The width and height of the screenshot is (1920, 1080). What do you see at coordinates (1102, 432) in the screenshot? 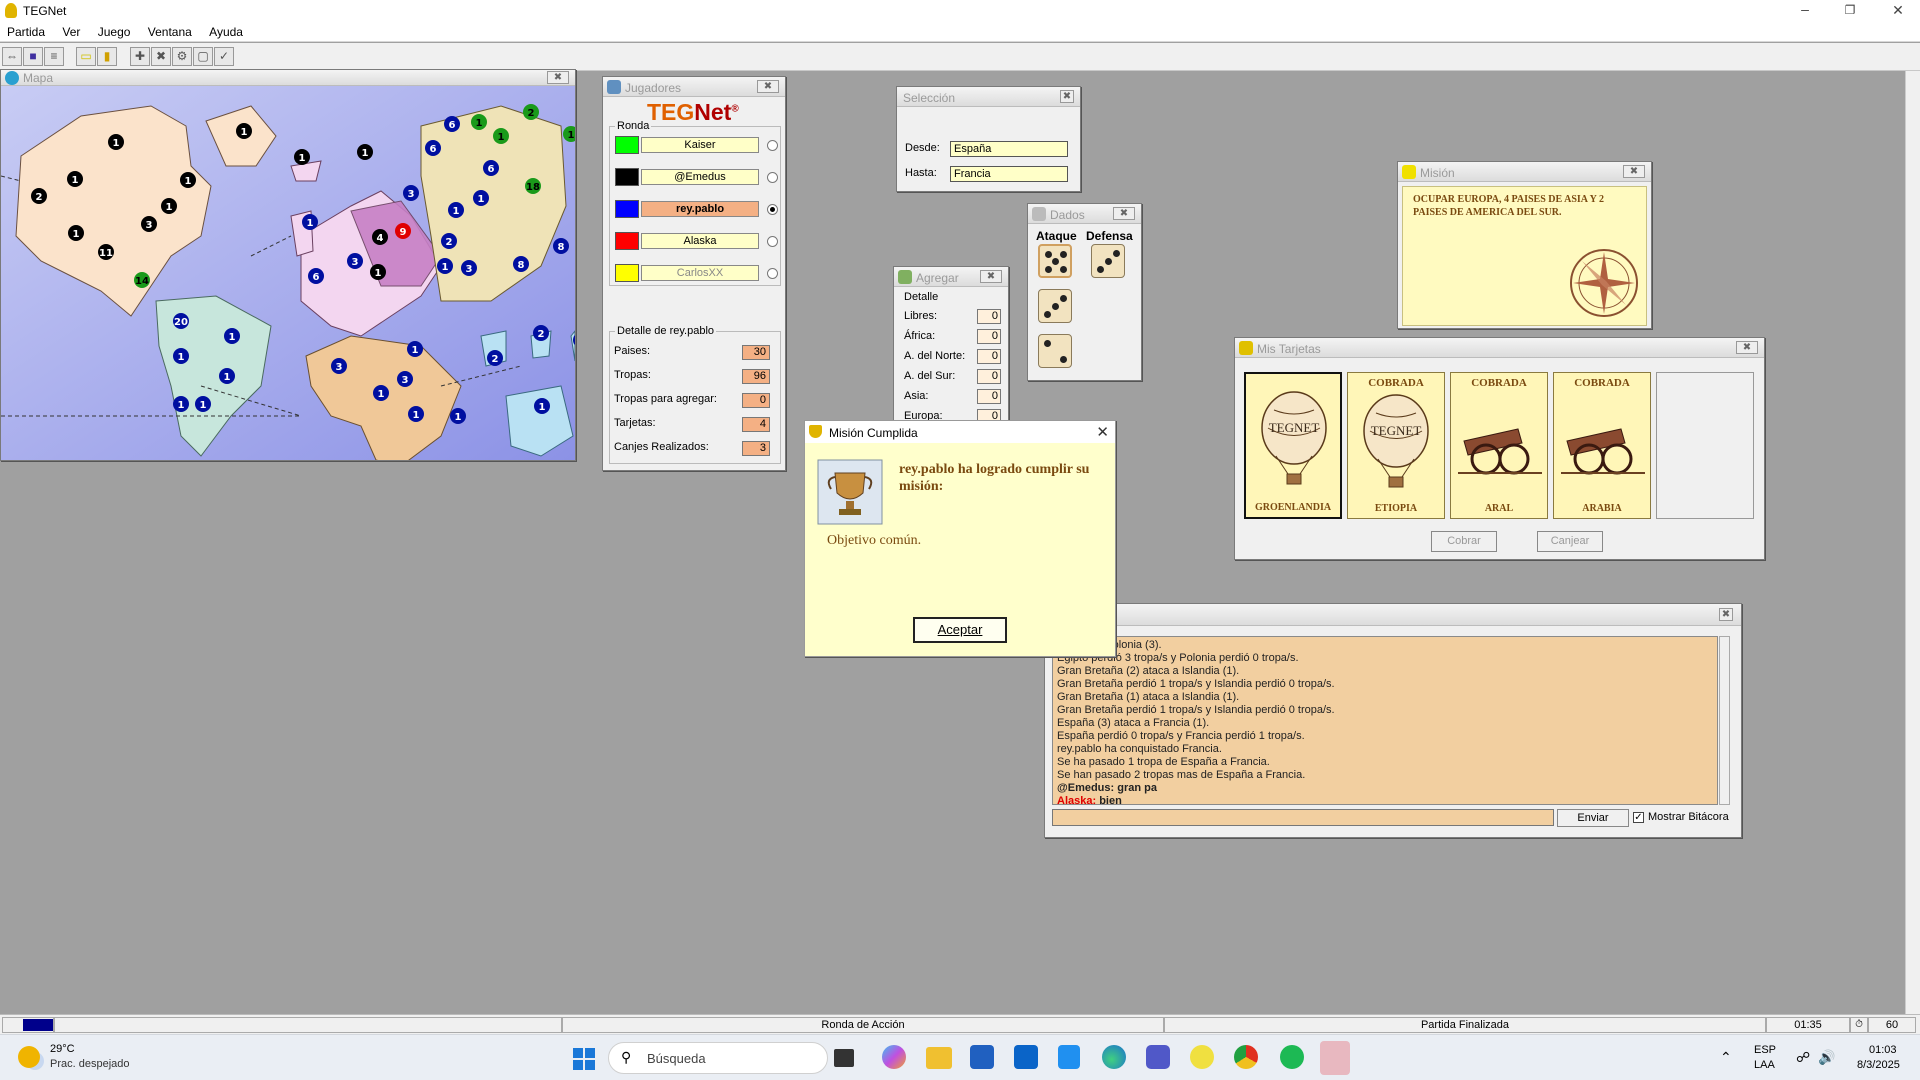
I see `dialog-close-button: ✕` at bounding box center [1102, 432].